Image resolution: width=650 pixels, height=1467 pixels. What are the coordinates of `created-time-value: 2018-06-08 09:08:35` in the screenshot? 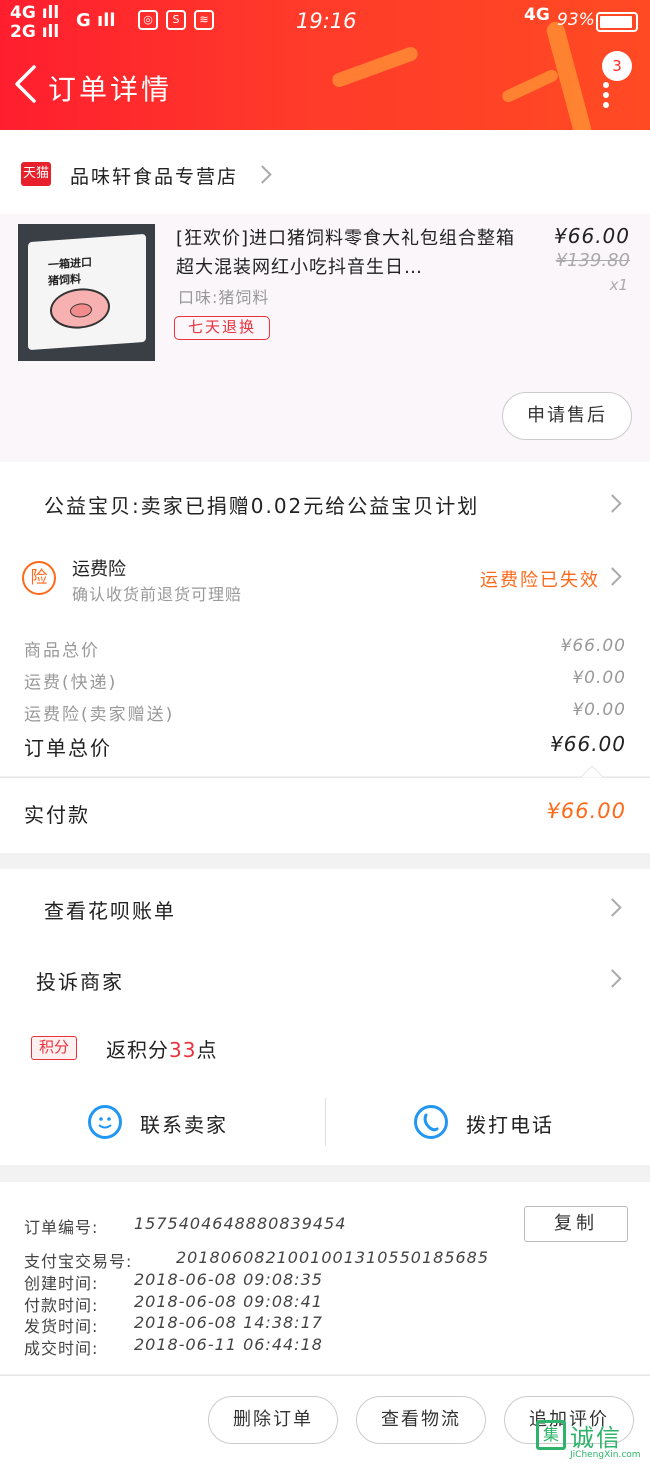 It's located at (228, 1279).